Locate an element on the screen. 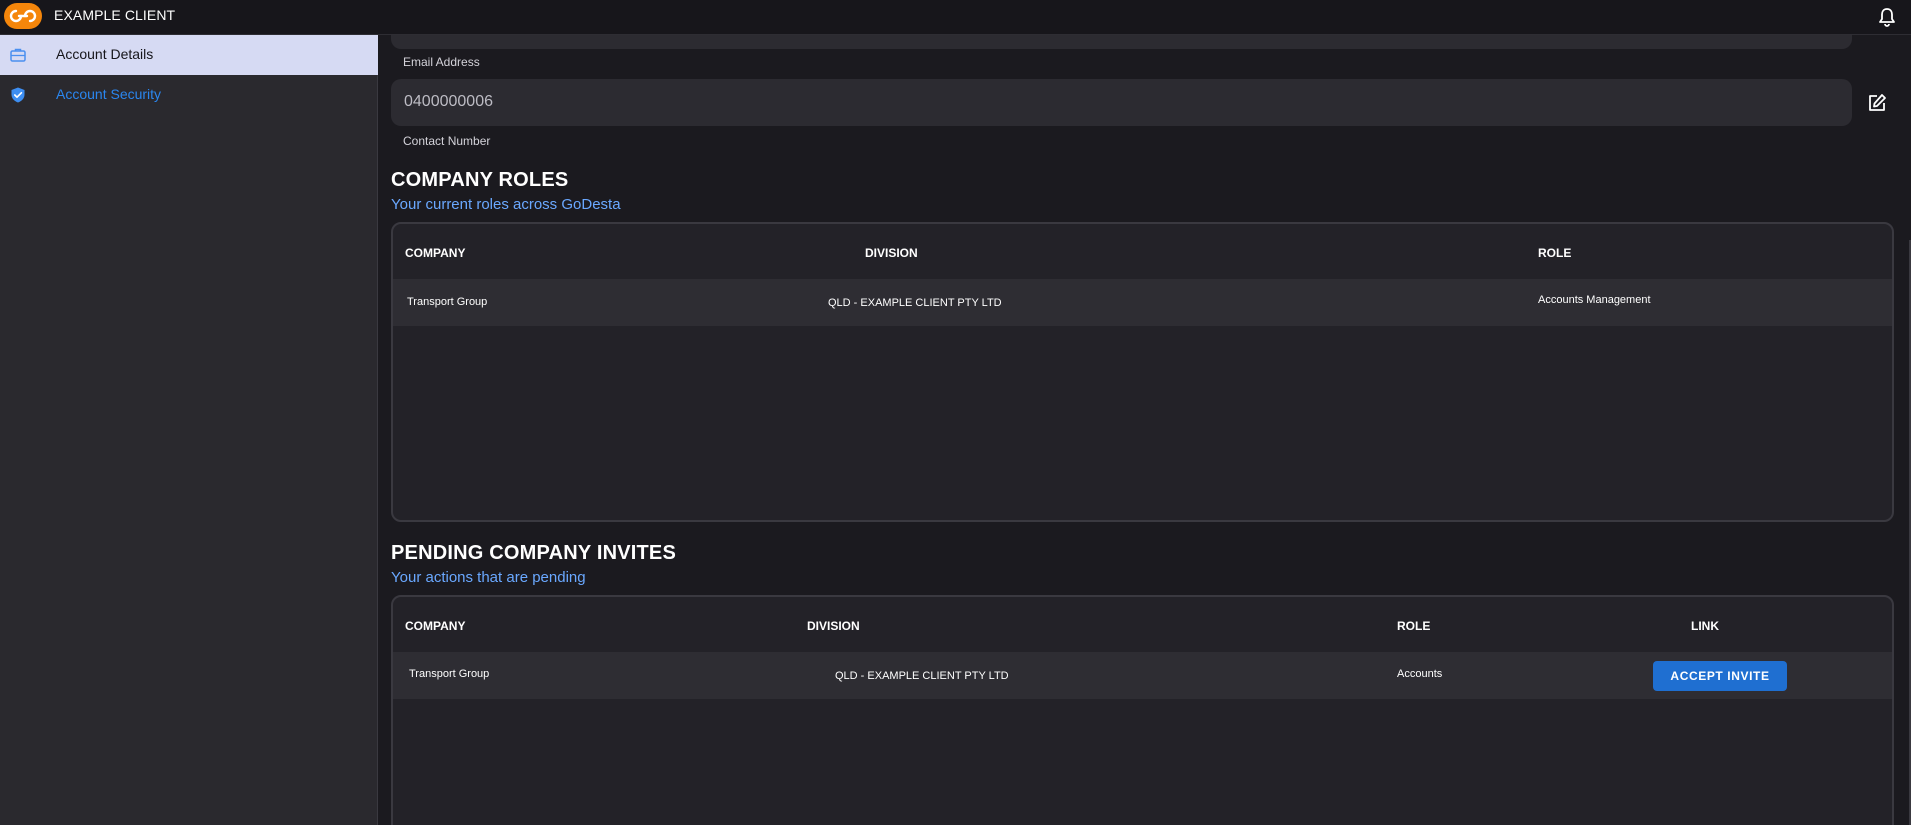  contact-number-field: 0400000006 is located at coordinates (1121, 102).